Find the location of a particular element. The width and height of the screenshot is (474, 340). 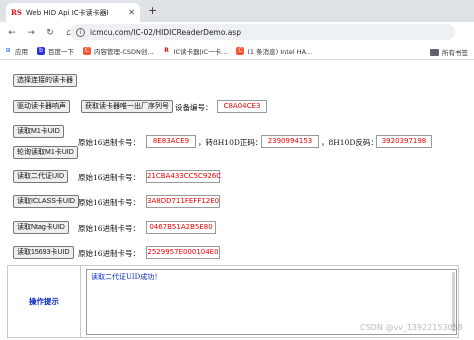

operation-hint-label: 操作提示 is located at coordinates (44, 301).